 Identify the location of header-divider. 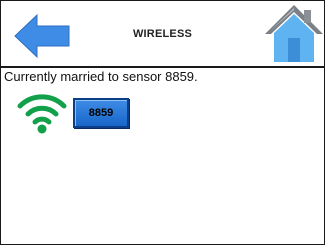
(162, 67).